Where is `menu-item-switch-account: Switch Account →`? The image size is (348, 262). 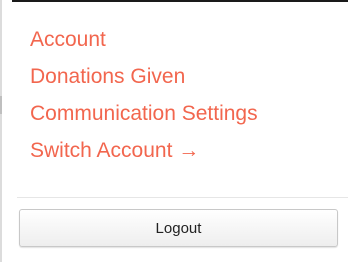 menu-item-switch-account: Switch Account → is located at coordinates (189, 150).